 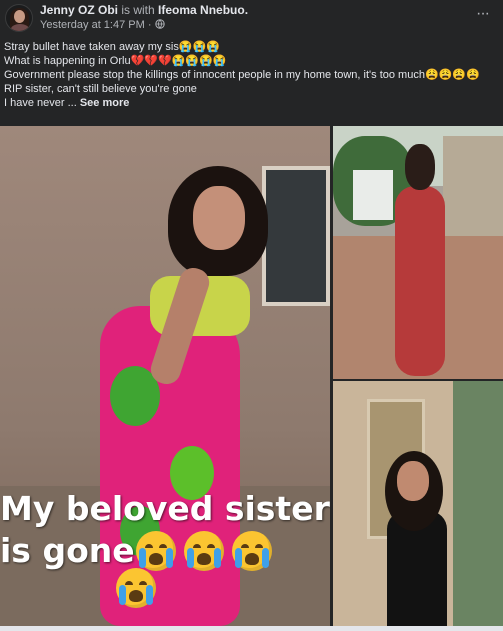 What do you see at coordinates (138, 10) in the screenshot?
I see `with-text: is with` at bounding box center [138, 10].